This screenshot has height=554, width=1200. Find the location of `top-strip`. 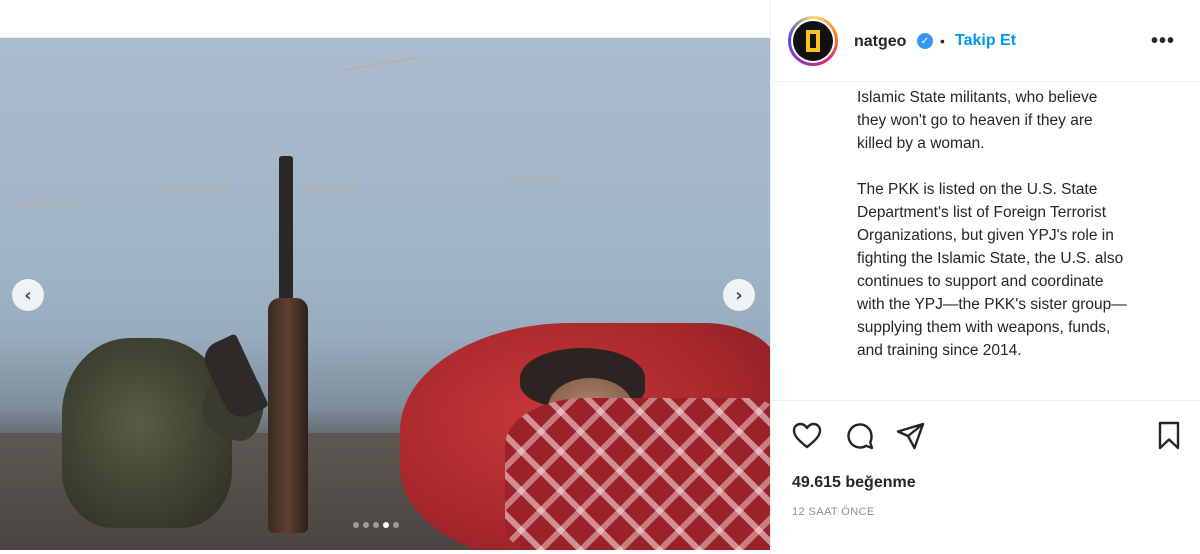

top-strip is located at coordinates (385, 19).